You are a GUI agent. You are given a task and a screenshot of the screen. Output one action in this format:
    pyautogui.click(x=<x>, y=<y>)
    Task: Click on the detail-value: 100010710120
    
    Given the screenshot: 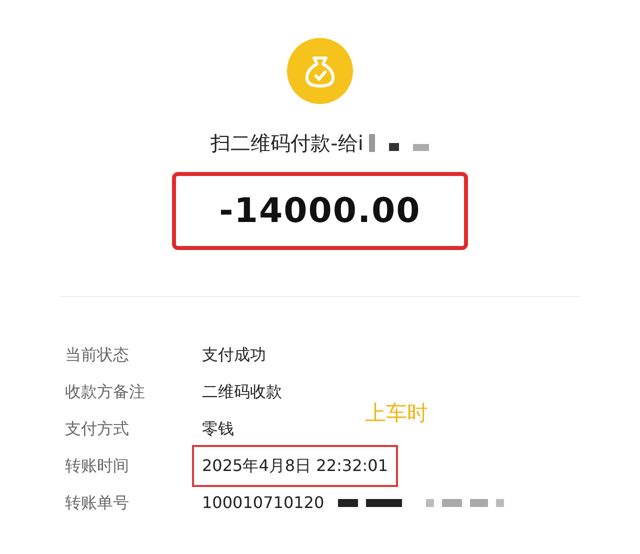 What is the action you would take?
    pyautogui.click(x=263, y=503)
    